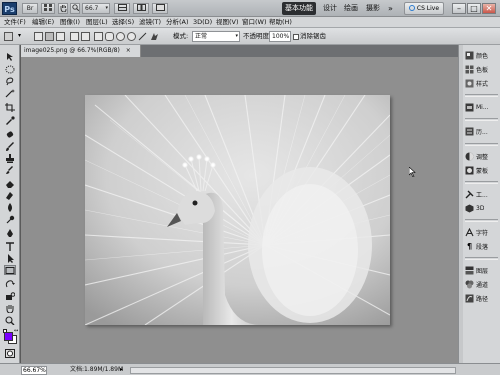 The height and width of the screenshot is (375, 500). Describe the element at coordinates (481, 95) in the screenshot. I see `dock-separator` at that location.